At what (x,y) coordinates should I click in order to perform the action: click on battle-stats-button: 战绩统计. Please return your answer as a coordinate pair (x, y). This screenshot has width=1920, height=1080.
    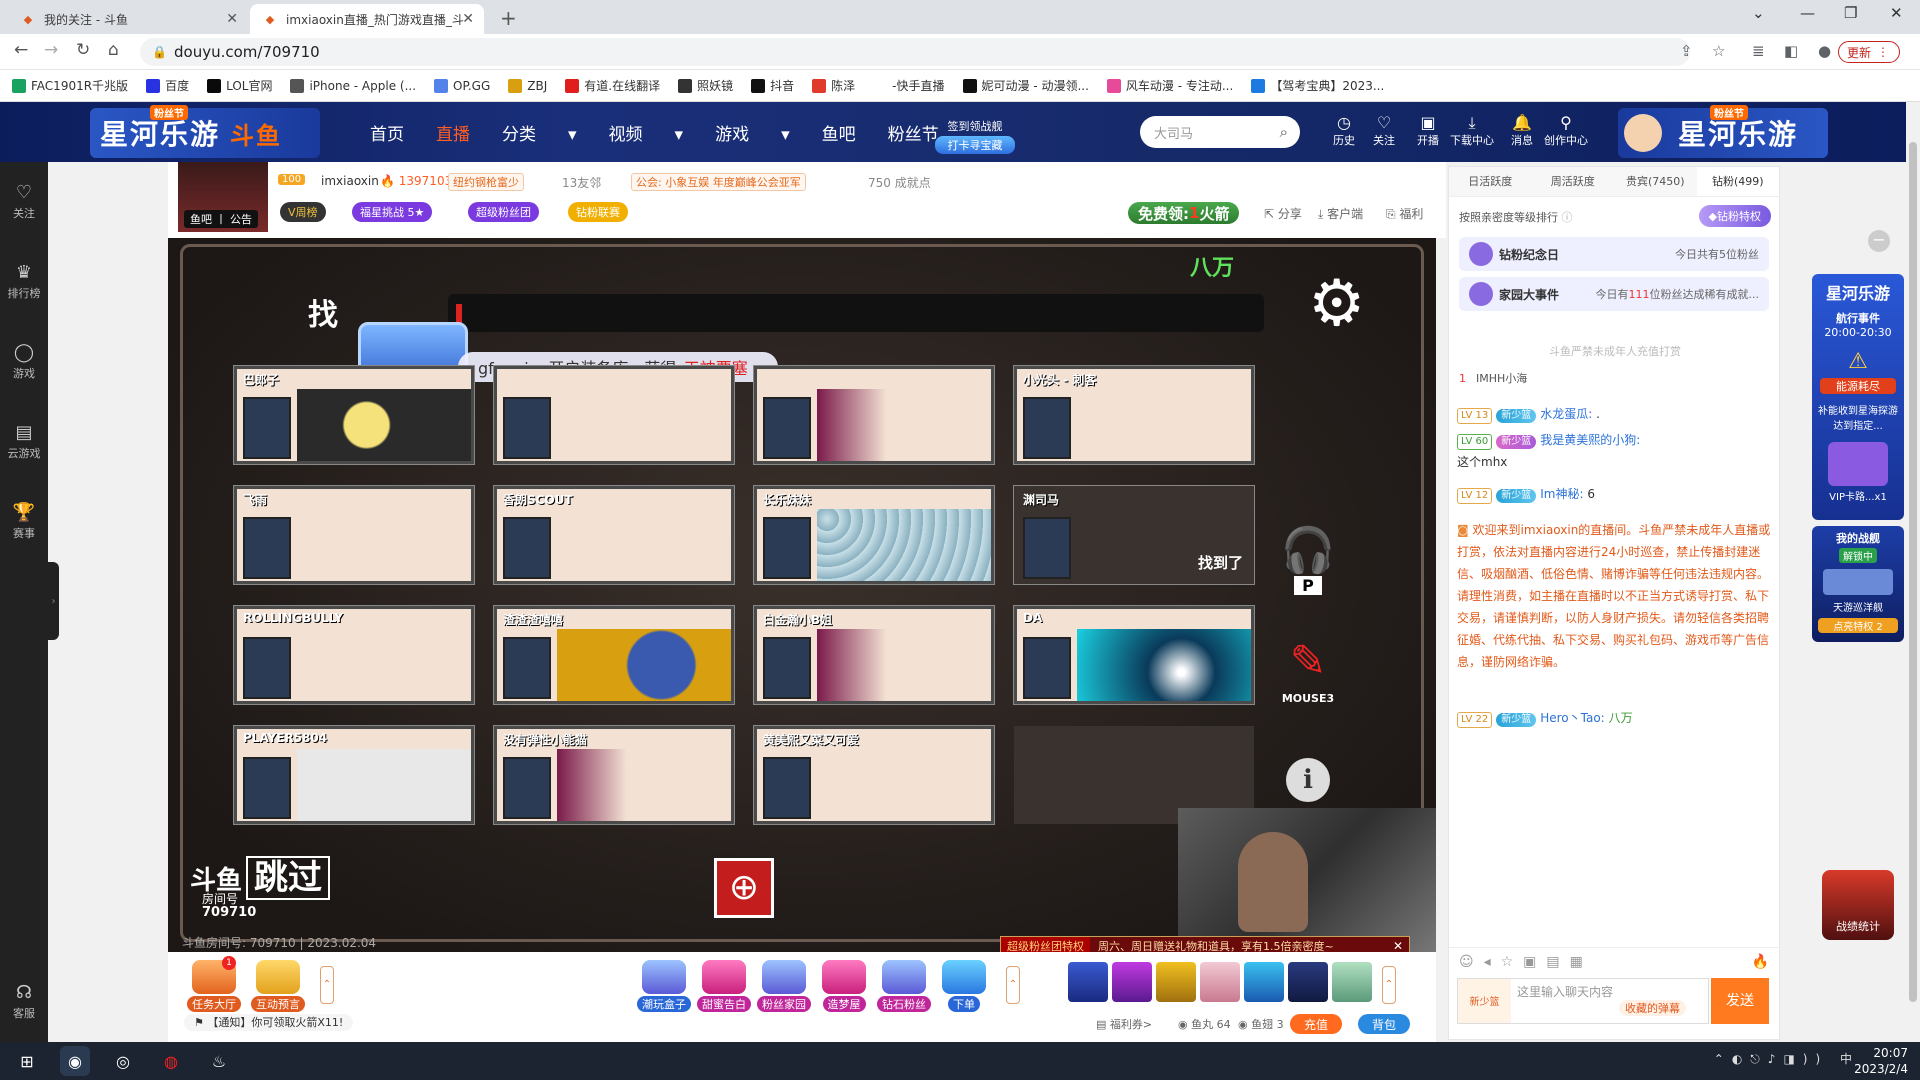
    Looking at the image, I should click on (1858, 905).